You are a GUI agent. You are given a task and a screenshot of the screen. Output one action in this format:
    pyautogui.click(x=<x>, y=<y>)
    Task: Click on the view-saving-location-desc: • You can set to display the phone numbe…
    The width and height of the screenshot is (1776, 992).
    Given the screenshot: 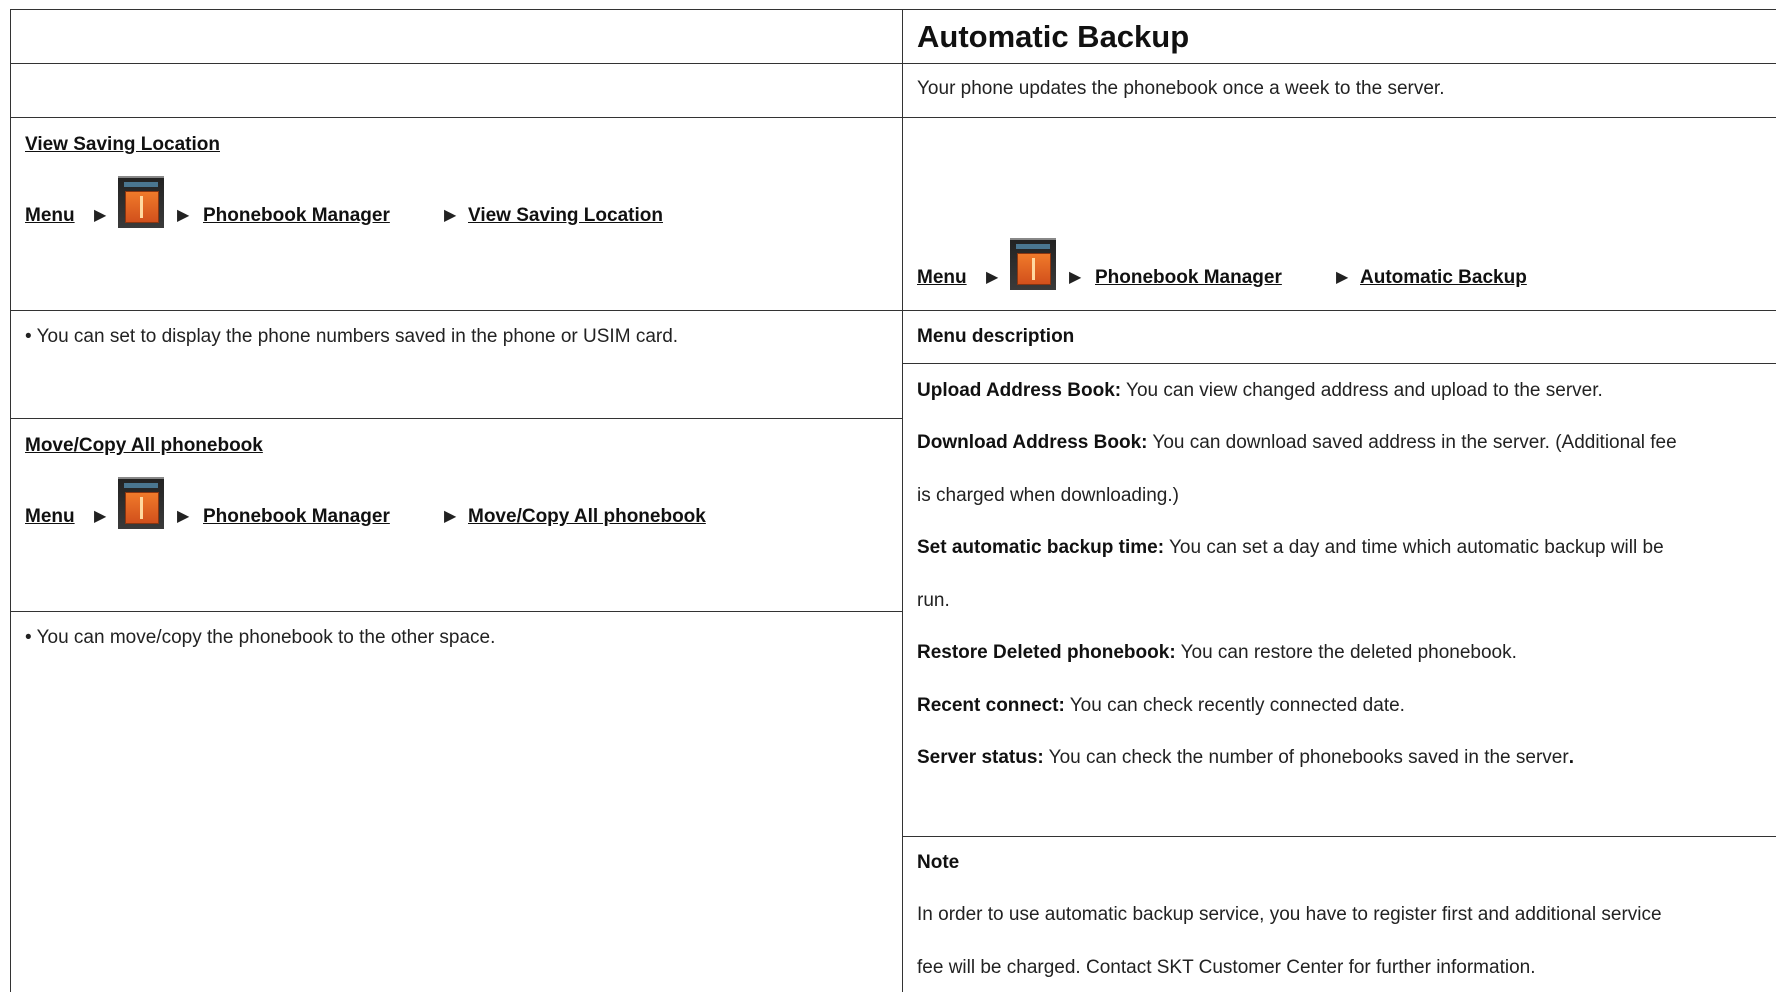 What is the action you would take?
    pyautogui.click(x=352, y=336)
    